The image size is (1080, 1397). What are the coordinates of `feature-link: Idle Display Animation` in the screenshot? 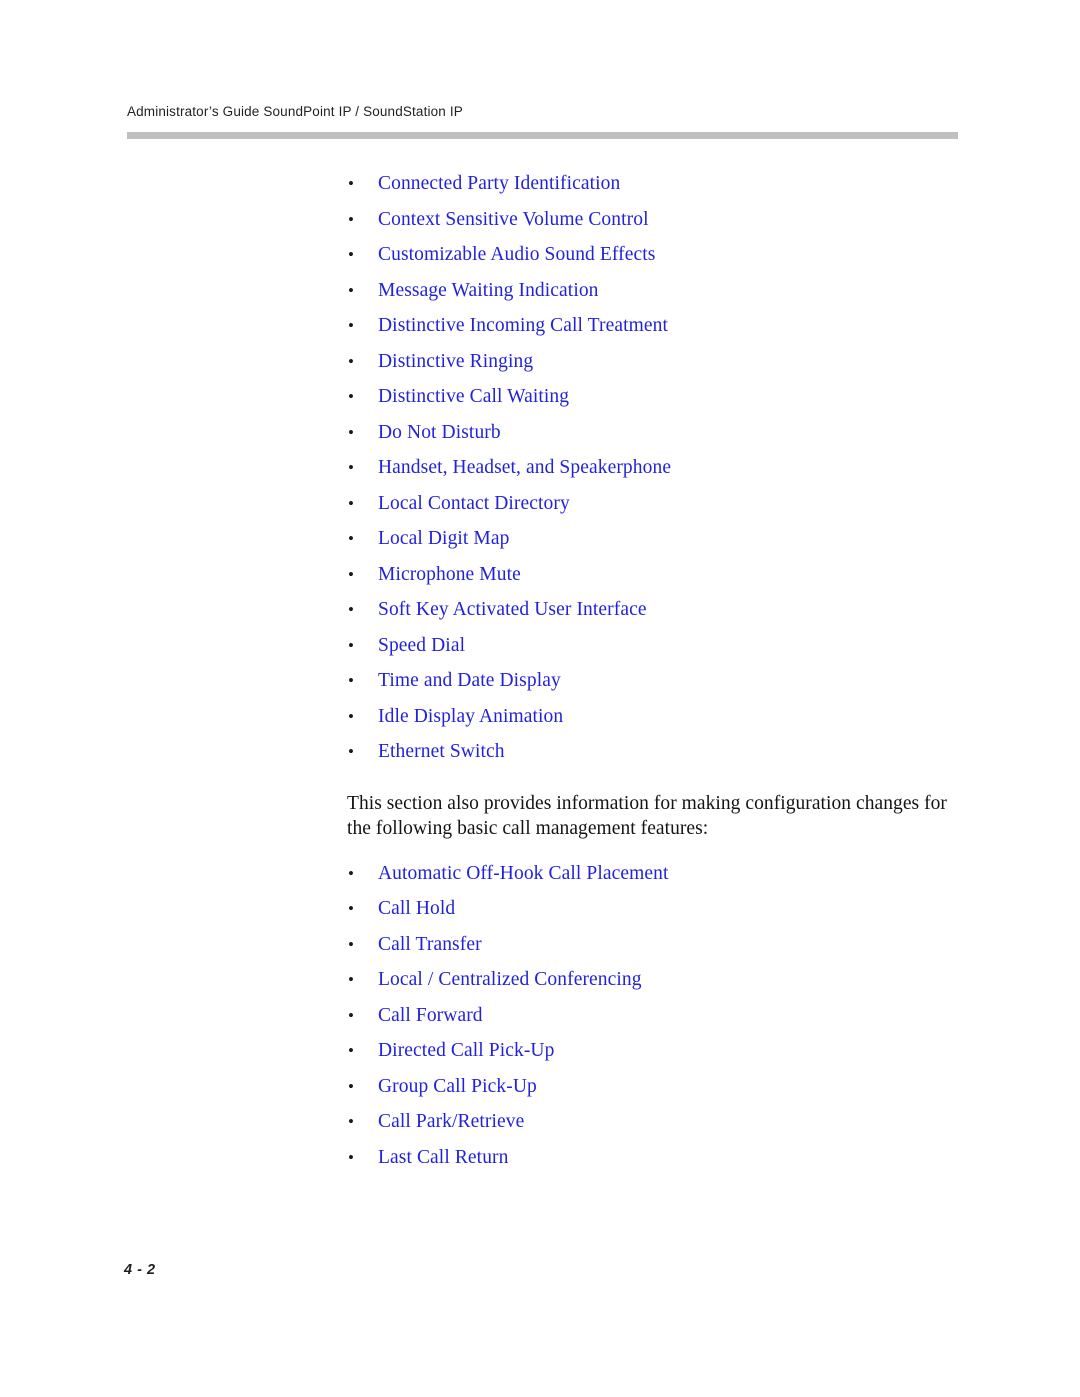 It's located at (470, 716).